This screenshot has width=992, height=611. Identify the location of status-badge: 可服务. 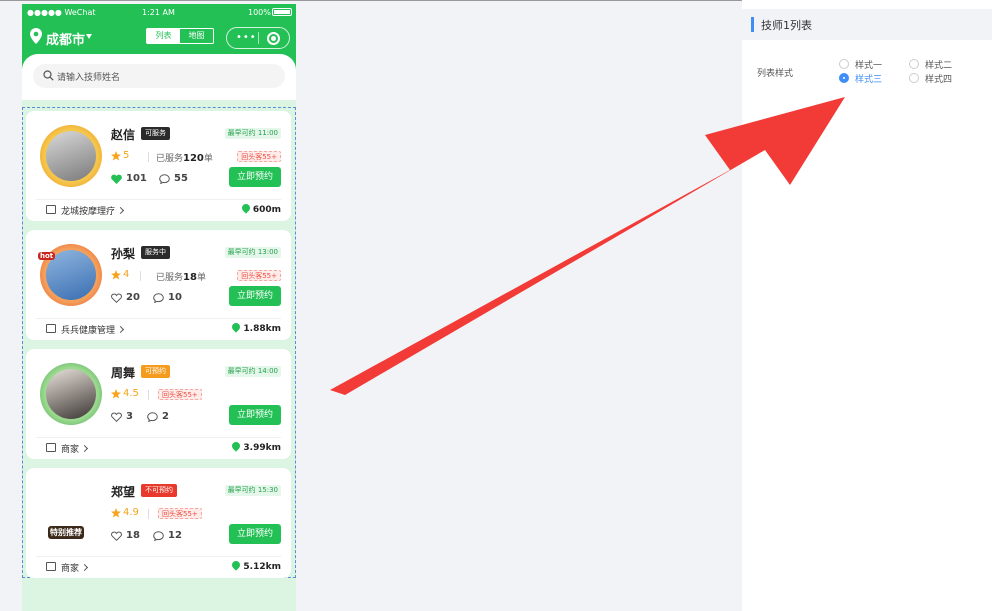
(155, 133).